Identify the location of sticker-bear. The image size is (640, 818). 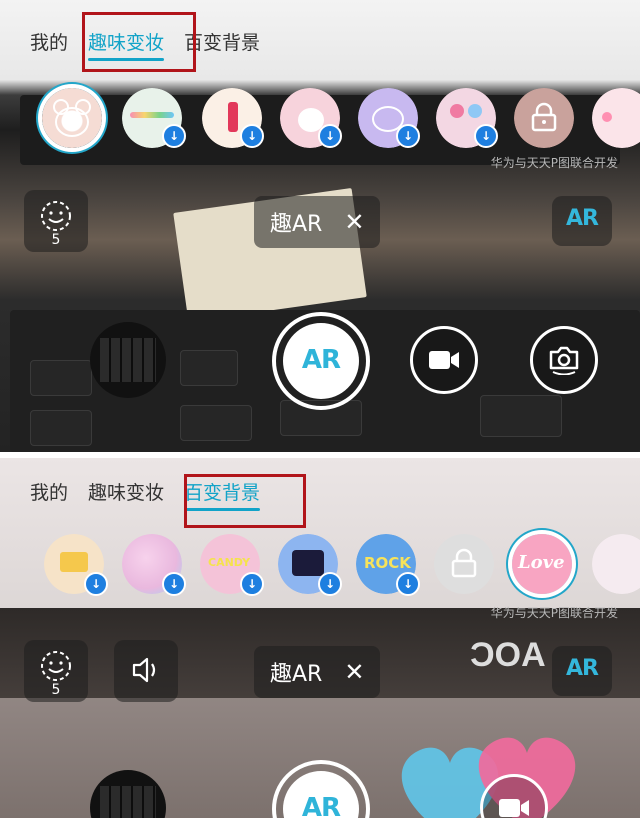
(72, 118).